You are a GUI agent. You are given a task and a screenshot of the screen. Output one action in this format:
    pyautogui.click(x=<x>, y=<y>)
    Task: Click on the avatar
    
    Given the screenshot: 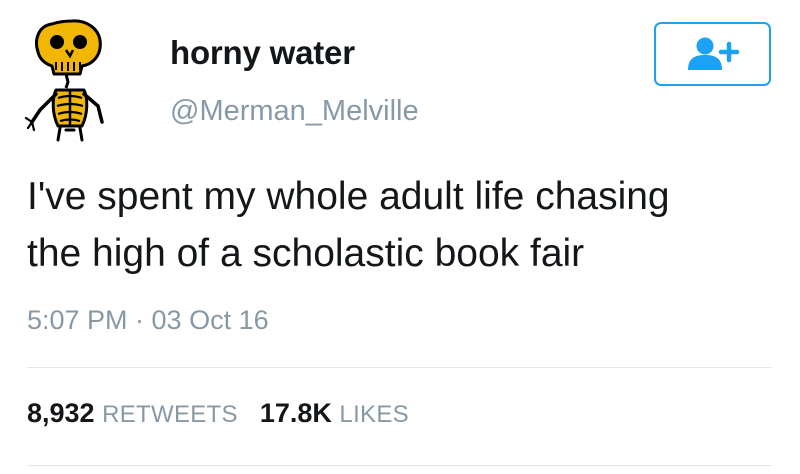 What is the action you would take?
    pyautogui.click(x=72, y=82)
    